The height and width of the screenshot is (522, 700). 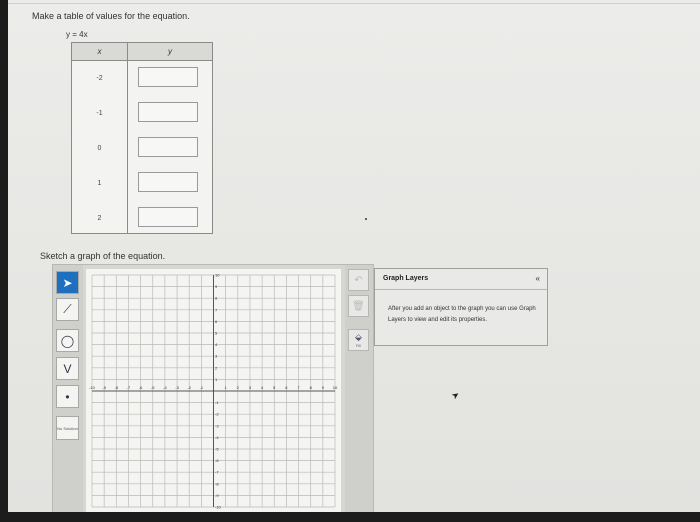 What do you see at coordinates (99, 113) in the screenshot?
I see `x-value: -1` at bounding box center [99, 113].